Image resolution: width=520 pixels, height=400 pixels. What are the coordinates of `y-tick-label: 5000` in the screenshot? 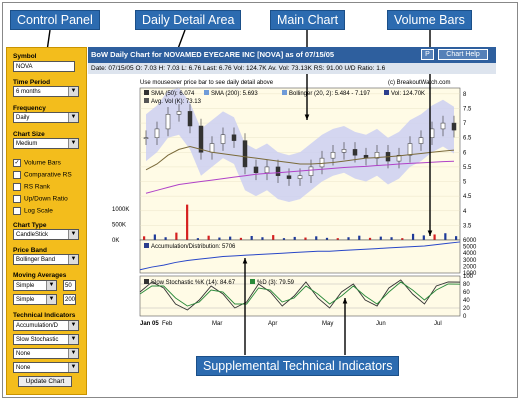 It's located at (470, 248).